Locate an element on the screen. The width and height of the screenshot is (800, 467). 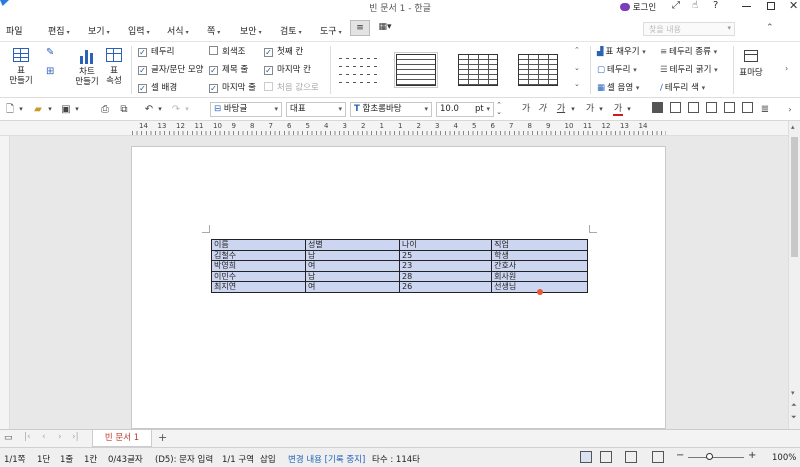
zoom-slider-thumb is located at coordinates (709, 456).